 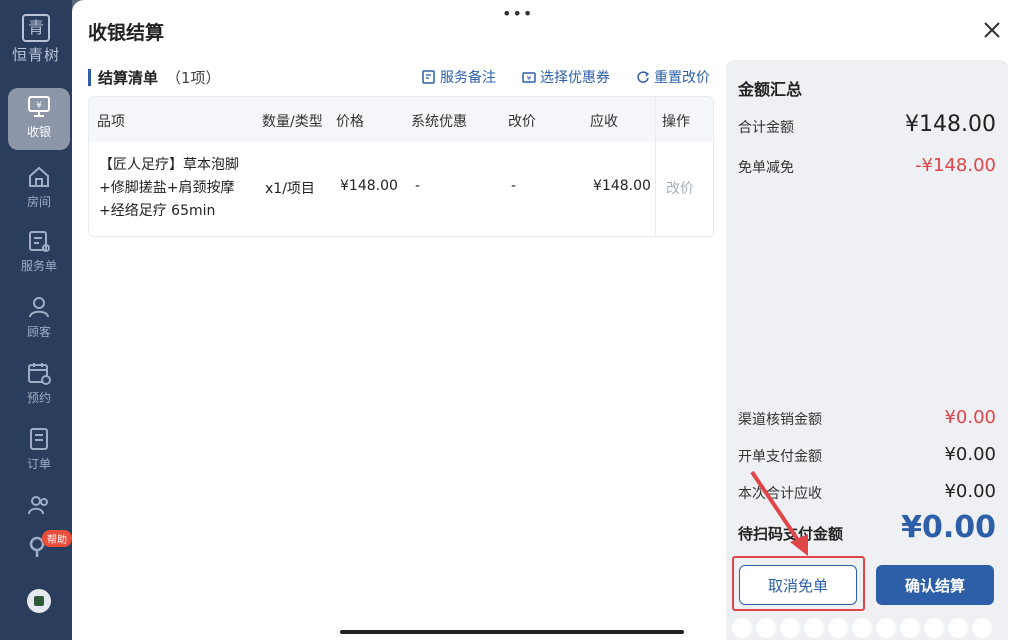 I want to click on sidebar-item-customers: 顾客, so click(x=39, y=319).